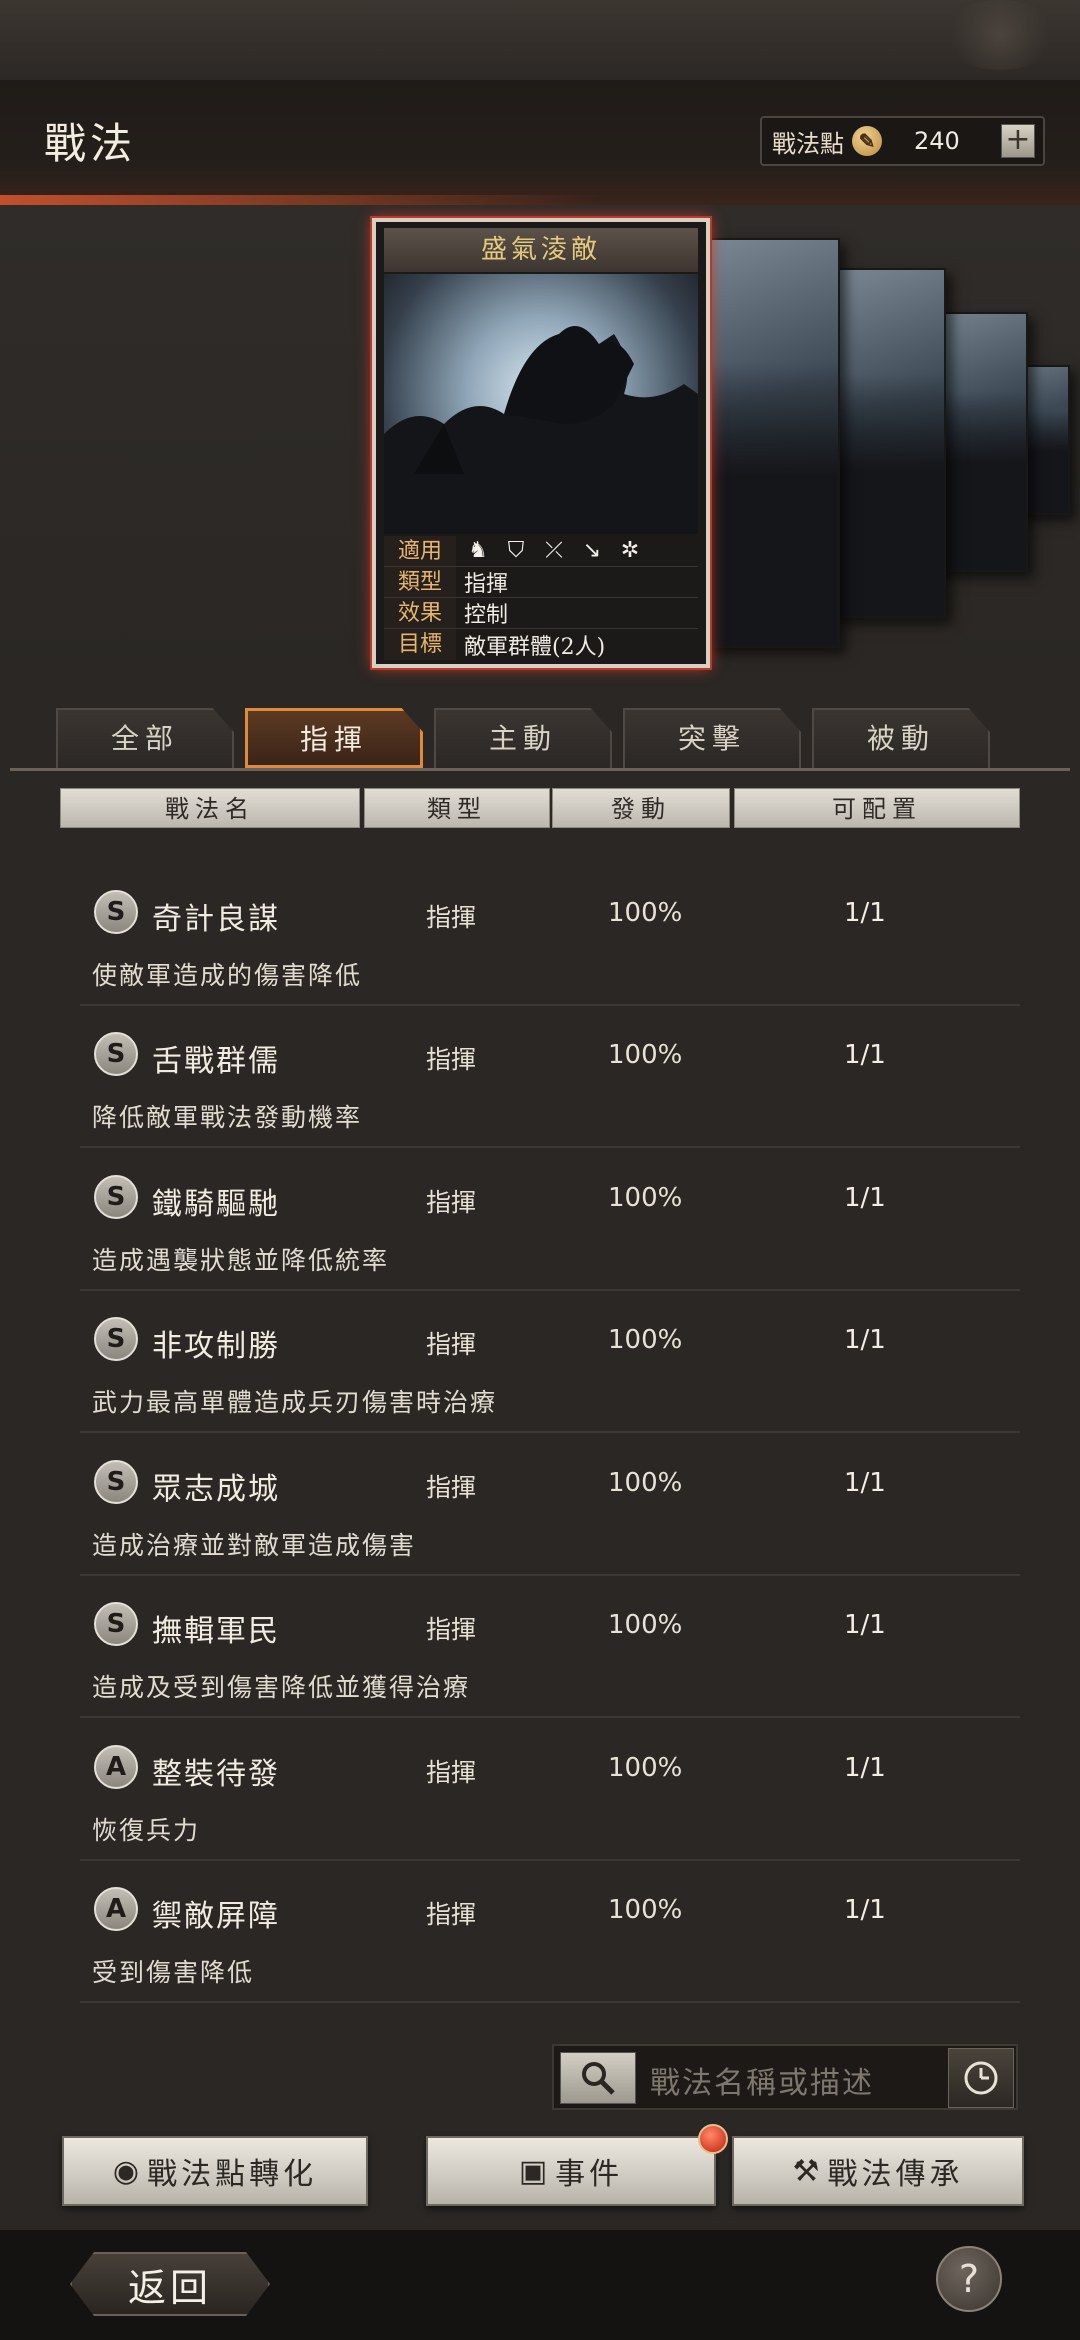 The image size is (1080, 2340). Describe the element at coordinates (902, 141) in the screenshot. I see `tactic-points-display: 戰法點 ✎ 240 +` at that location.